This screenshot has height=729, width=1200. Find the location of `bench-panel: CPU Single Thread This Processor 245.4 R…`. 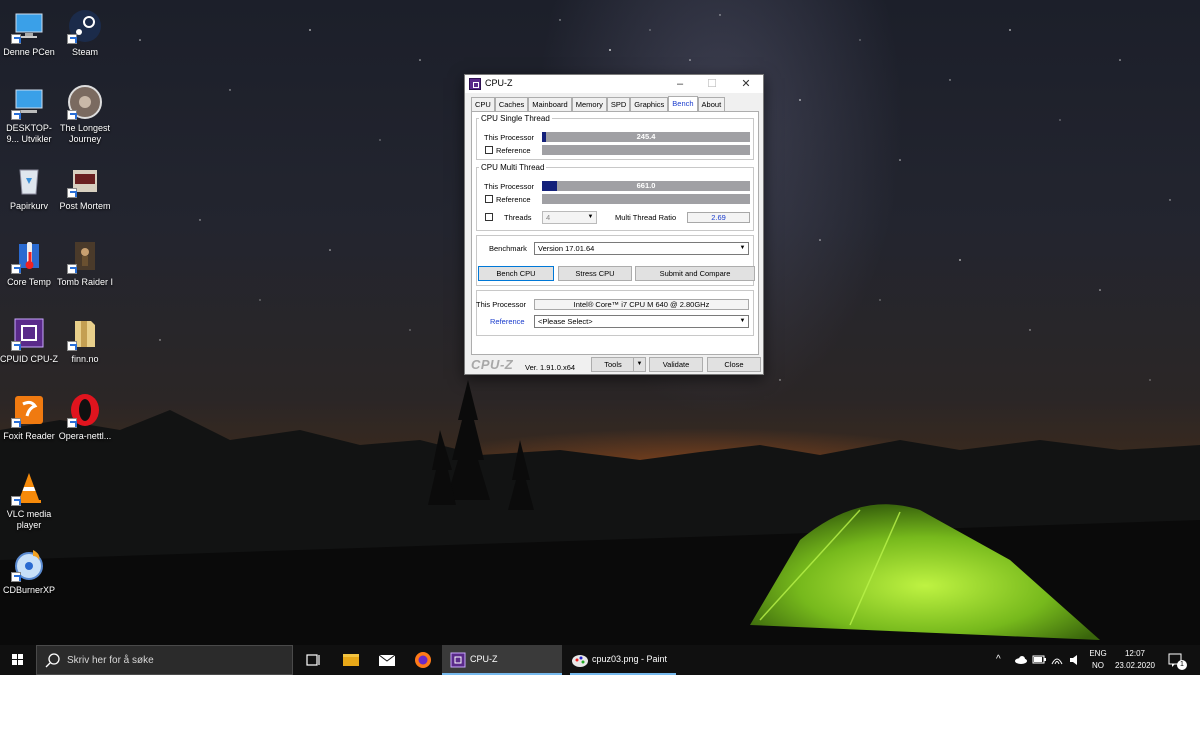

bench-panel: CPU Single Thread This Processor 245.4 R… is located at coordinates (615, 233).